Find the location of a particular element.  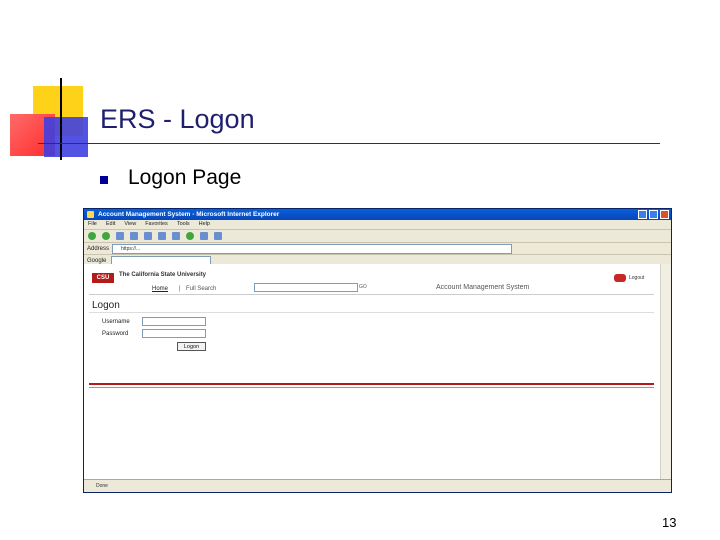

site-search-input is located at coordinates (306, 287).